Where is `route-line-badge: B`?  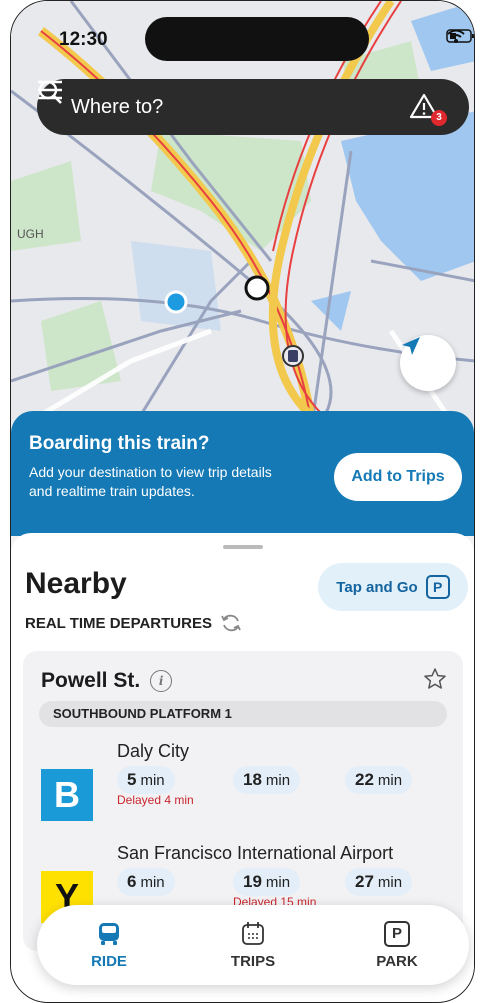
route-line-badge: B is located at coordinates (67, 795).